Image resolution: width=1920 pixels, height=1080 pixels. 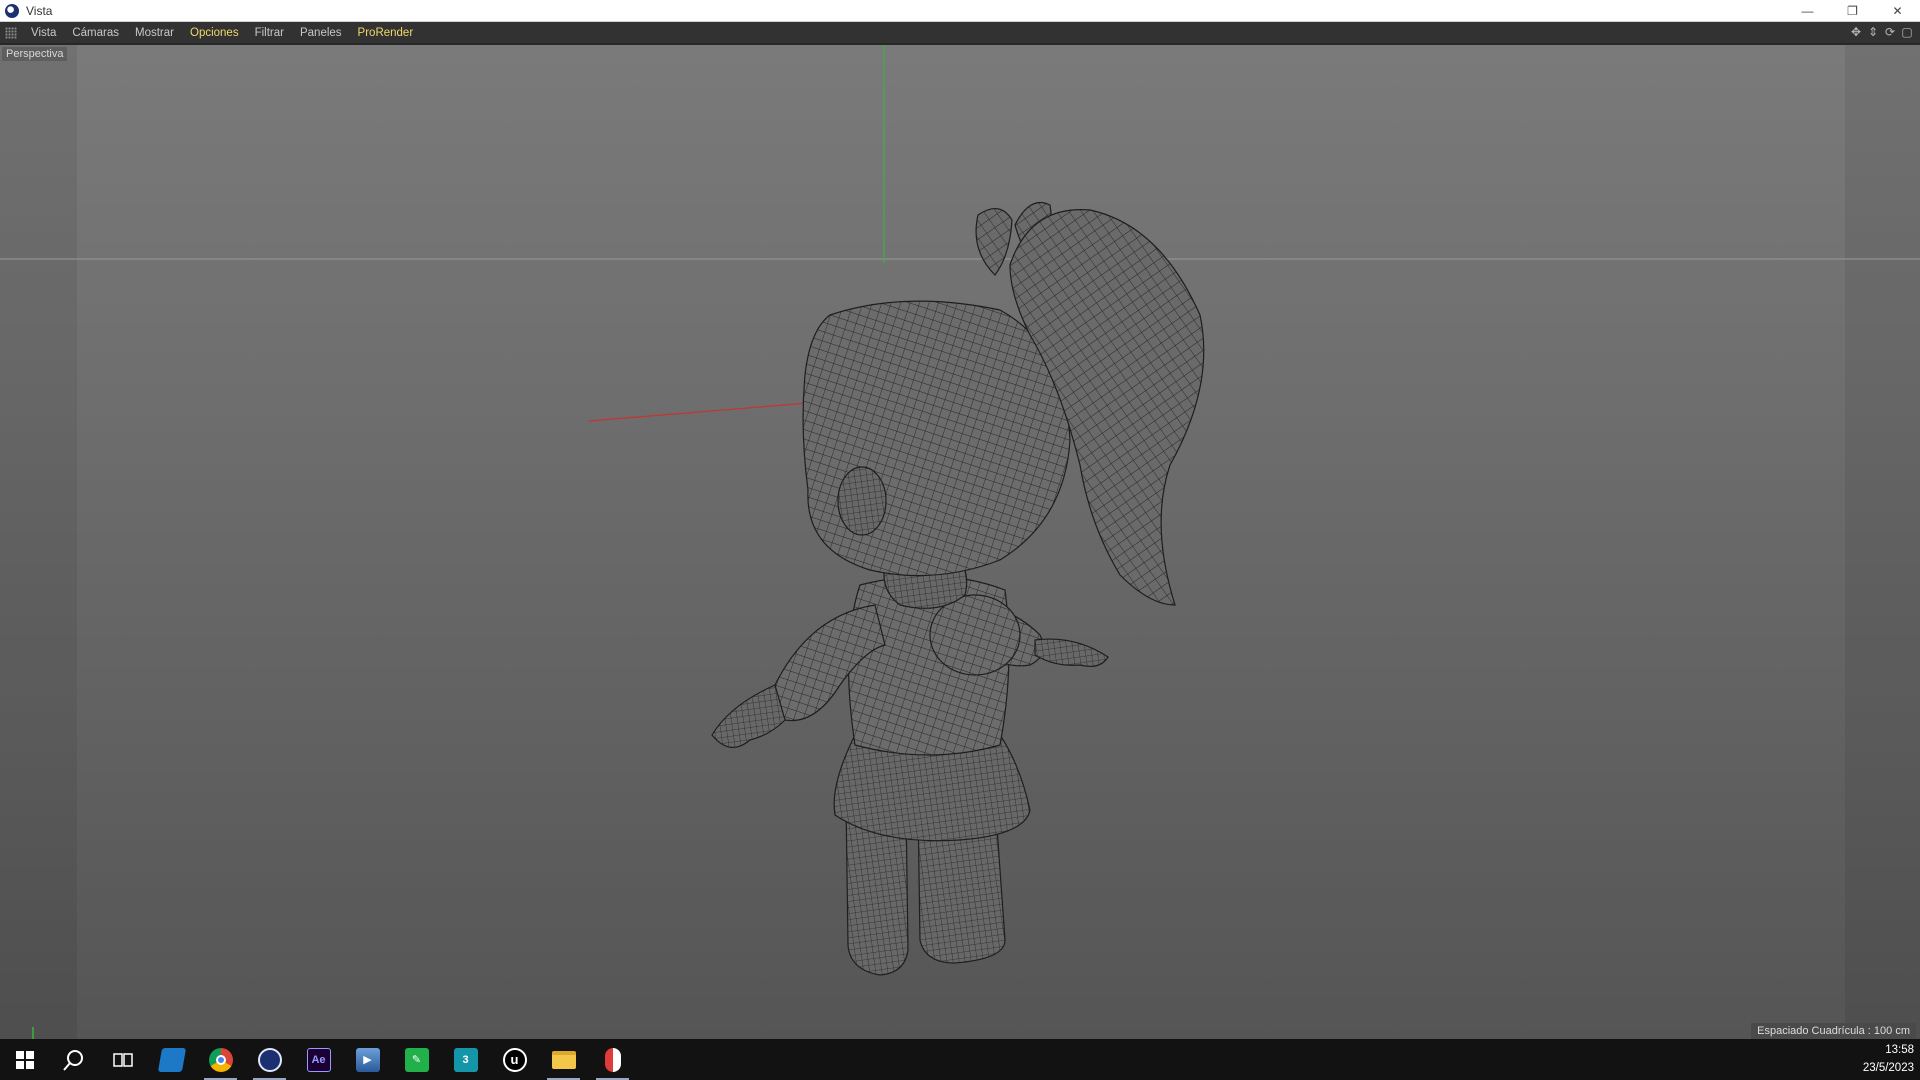 I want to click on menu-prorender: ProRender, so click(x=386, y=33).